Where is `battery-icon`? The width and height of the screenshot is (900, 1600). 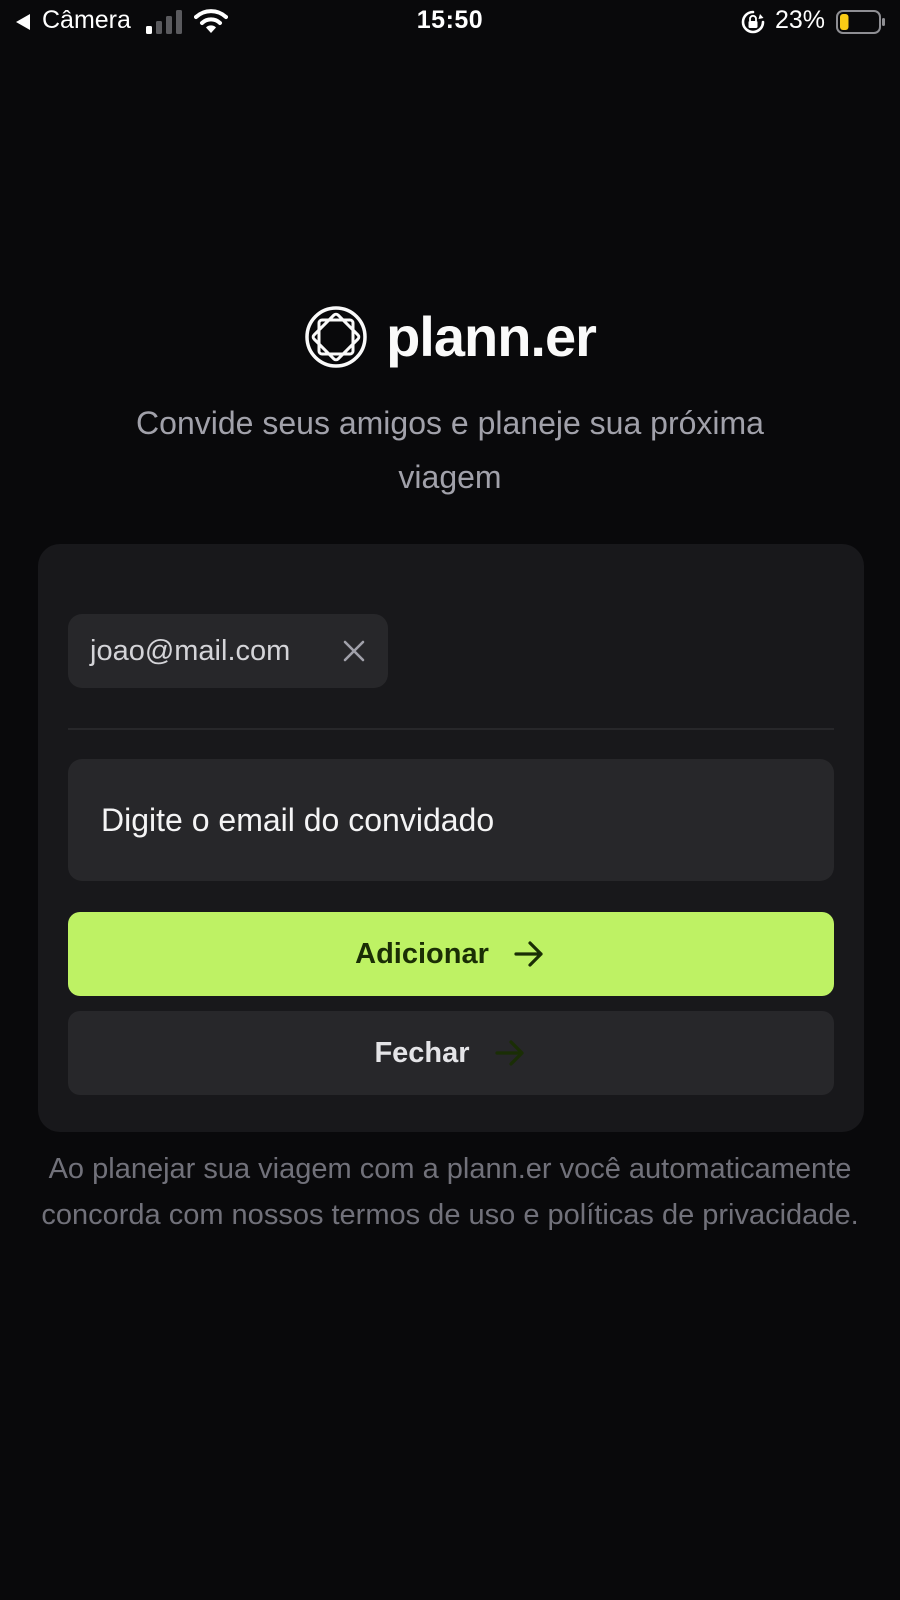
battery-icon is located at coordinates (860, 22).